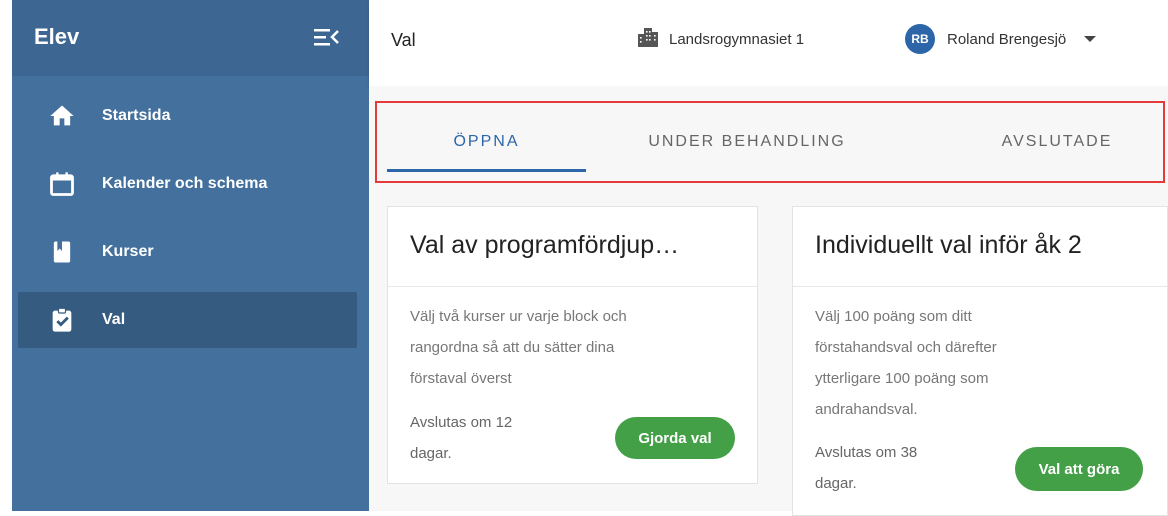  I want to click on card-title: Individuellt val inför åk 2, so click(948, 245).